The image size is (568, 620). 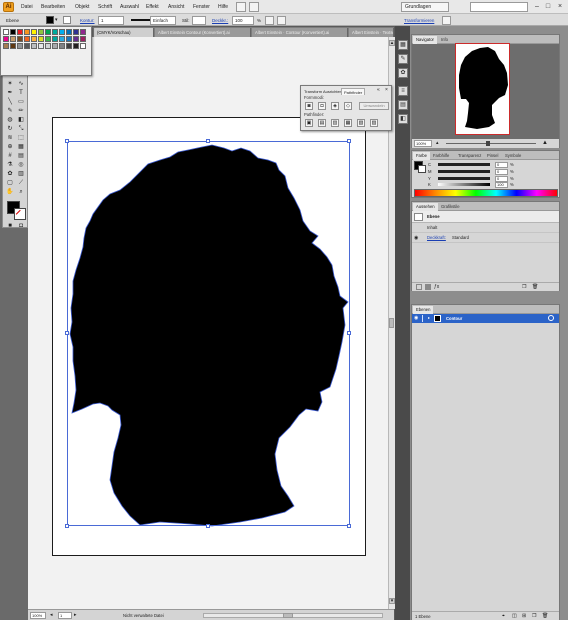 I want to click on stroke-panel-icon: ≡, so click(x=403, y=91).